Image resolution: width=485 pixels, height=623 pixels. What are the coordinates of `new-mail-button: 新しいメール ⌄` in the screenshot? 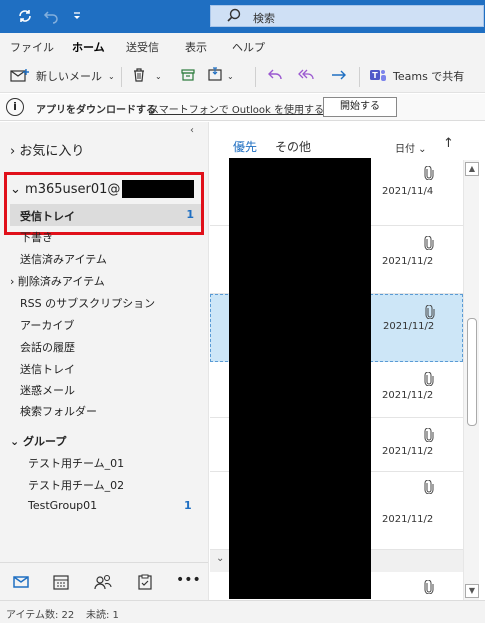 It's located at (62, 76).